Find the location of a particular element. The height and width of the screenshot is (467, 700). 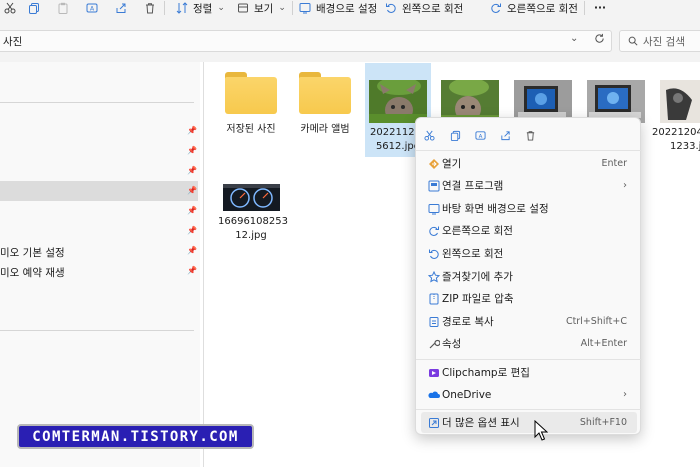

file-name: 20221204 1233.jpg is located at coordinates (676, 139).